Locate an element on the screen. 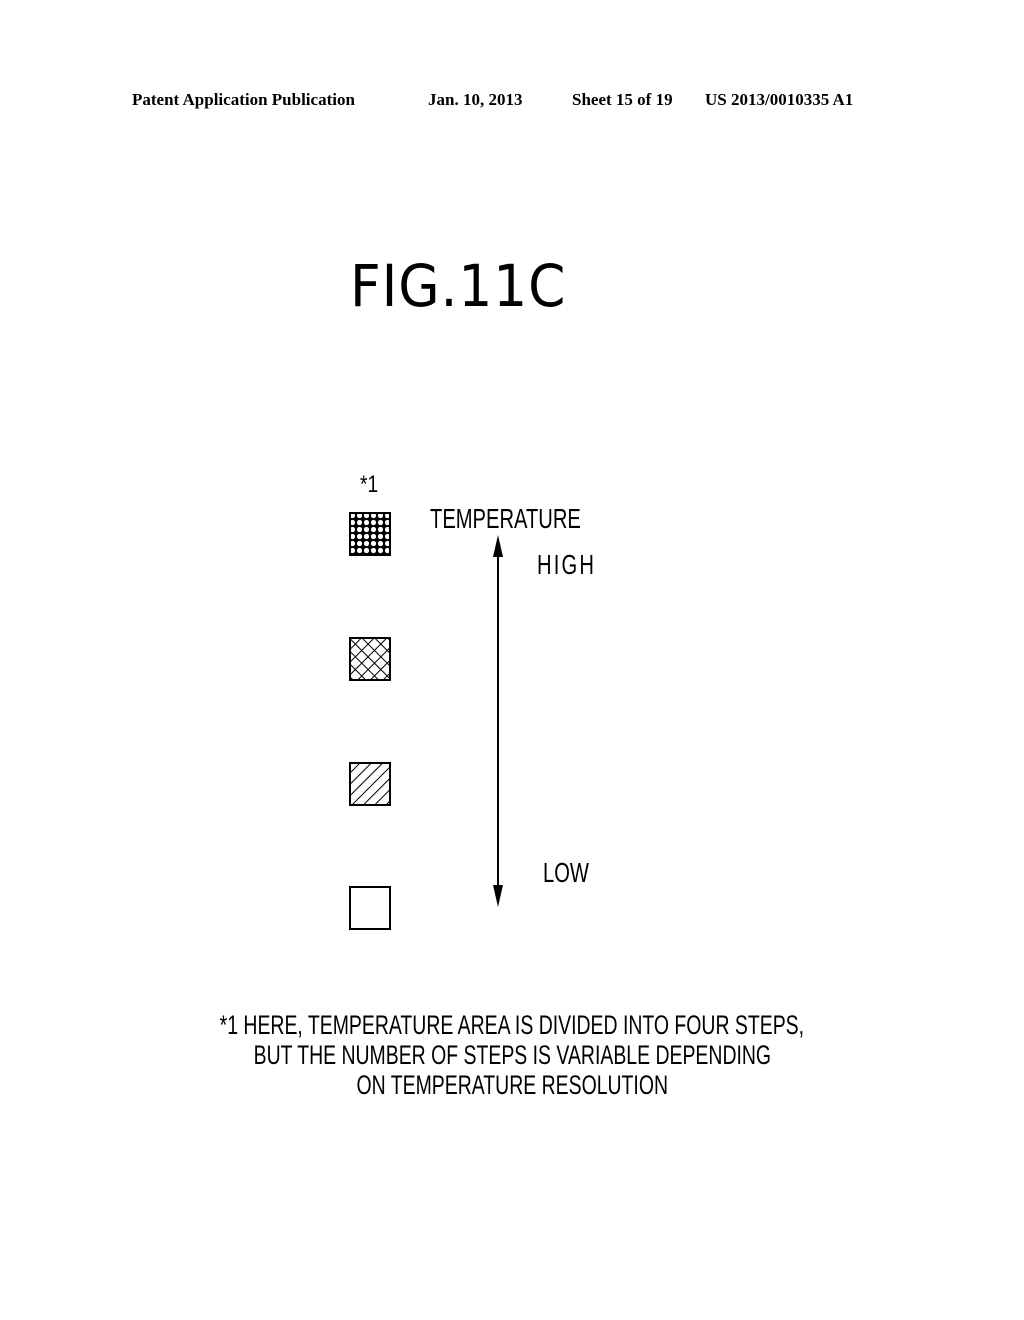 The height and width of the screenshot is (1320, 1024). double-arrow-icon is located at coordinates (498, 721).